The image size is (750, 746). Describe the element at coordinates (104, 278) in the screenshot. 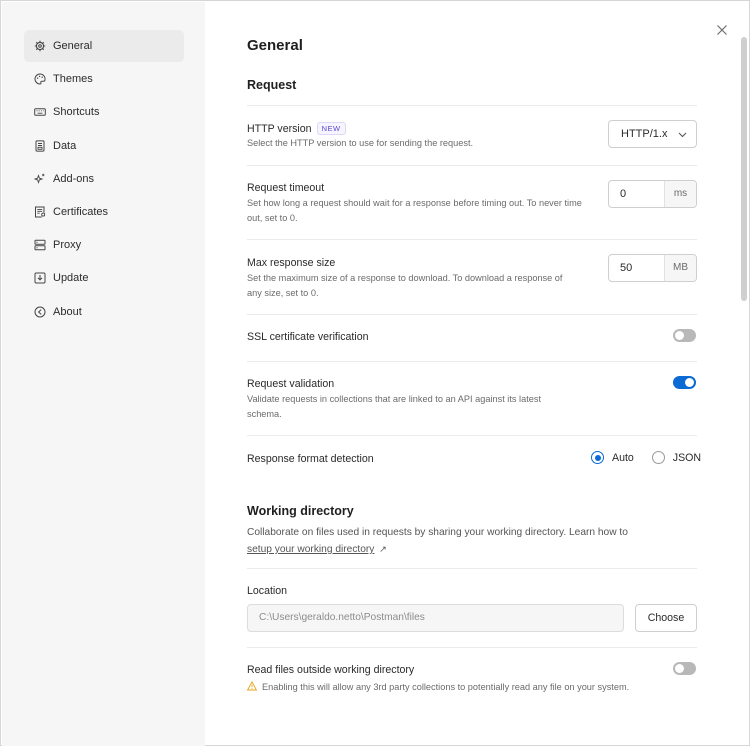

I see `sidebar-item-update: Update` at that location.